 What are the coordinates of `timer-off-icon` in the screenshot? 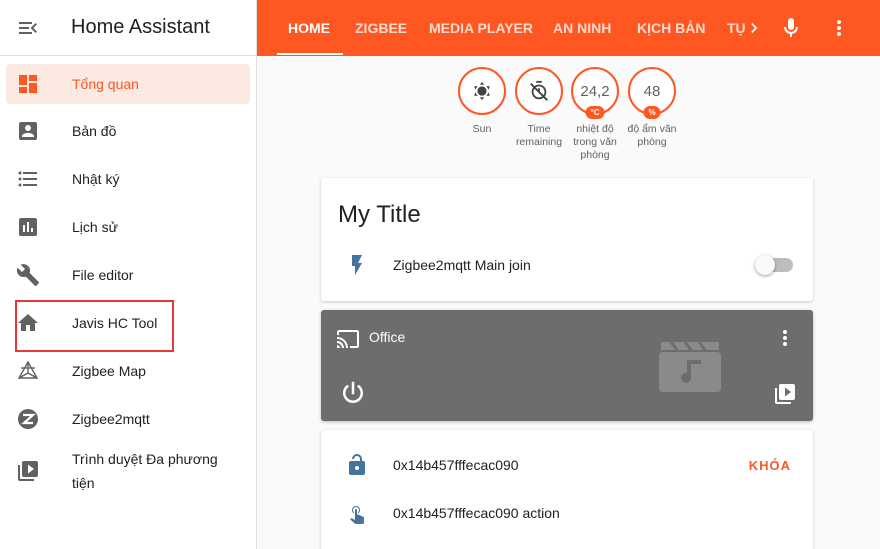 It's located at (539, 90).